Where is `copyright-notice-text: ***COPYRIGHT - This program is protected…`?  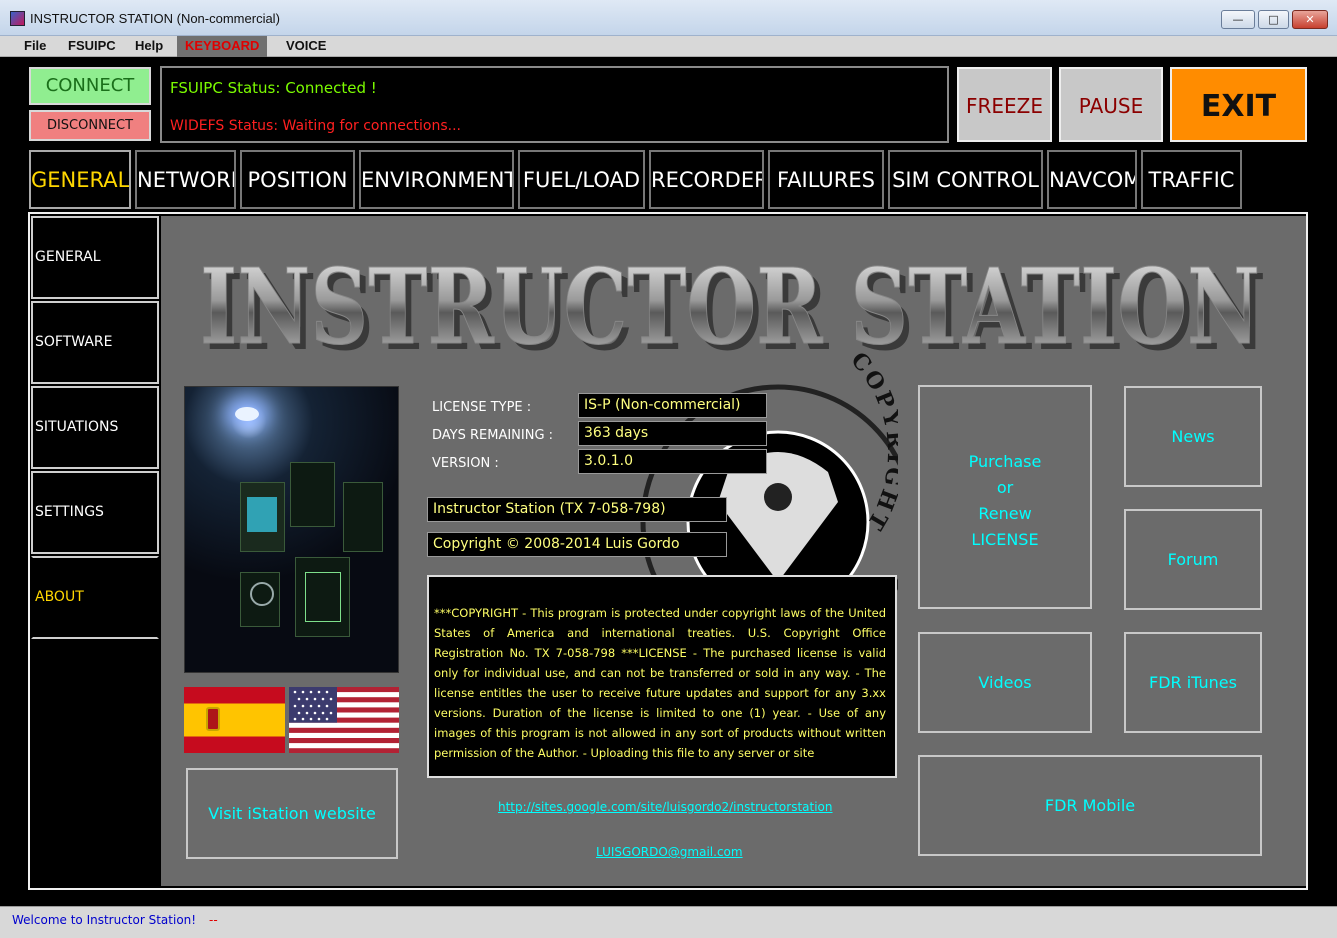 copyright-notice-text: ***COPYRIGHT - This program is protected… is located at coordinates (660, 683).